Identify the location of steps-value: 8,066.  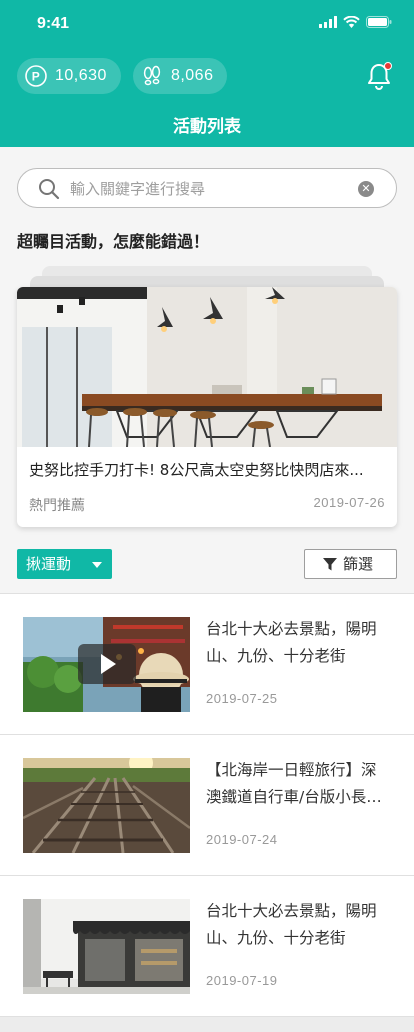
(192, 75).